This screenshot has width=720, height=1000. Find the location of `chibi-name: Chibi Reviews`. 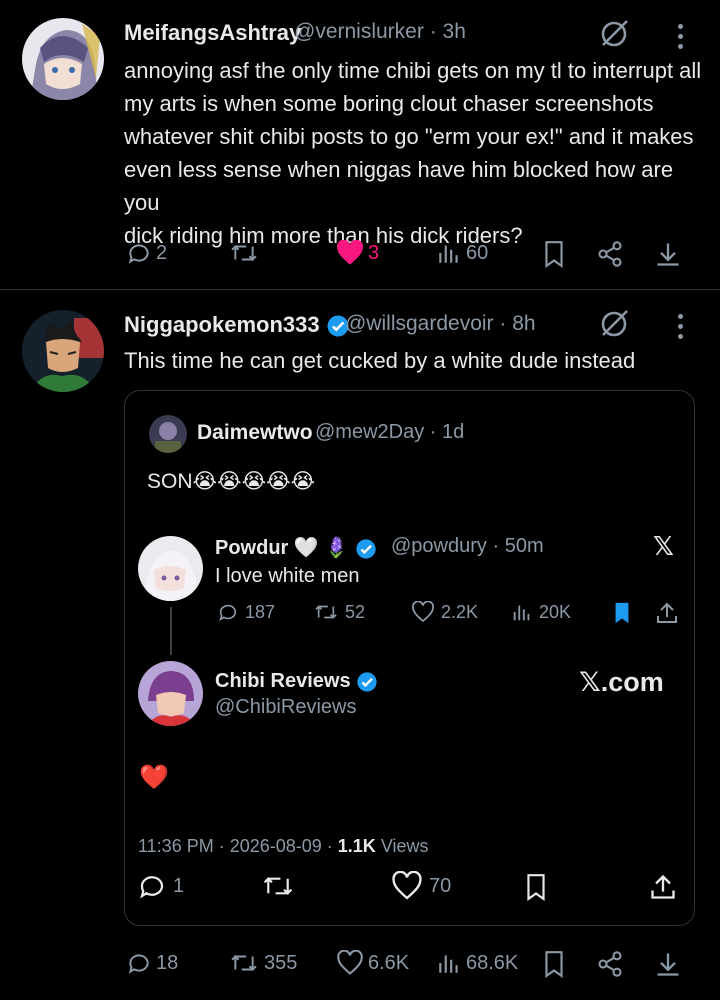

chibi-name: Chibi Reviews is located at coordinates (296, 681).